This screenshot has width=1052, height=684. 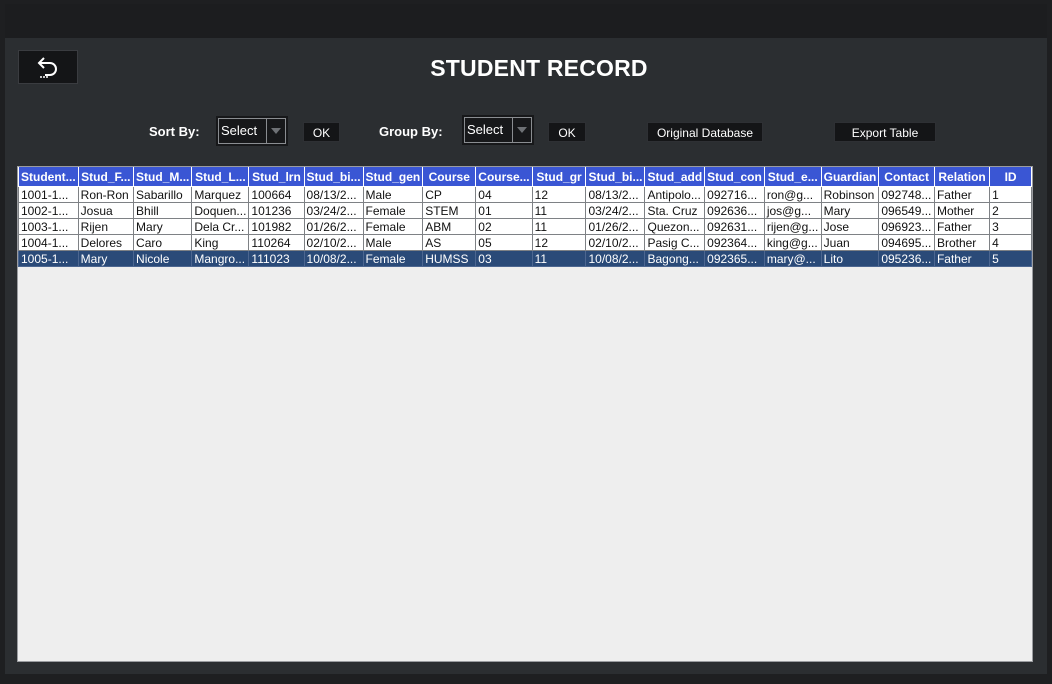 I want to click on column-header: Relation, so click(x=962, y=177).